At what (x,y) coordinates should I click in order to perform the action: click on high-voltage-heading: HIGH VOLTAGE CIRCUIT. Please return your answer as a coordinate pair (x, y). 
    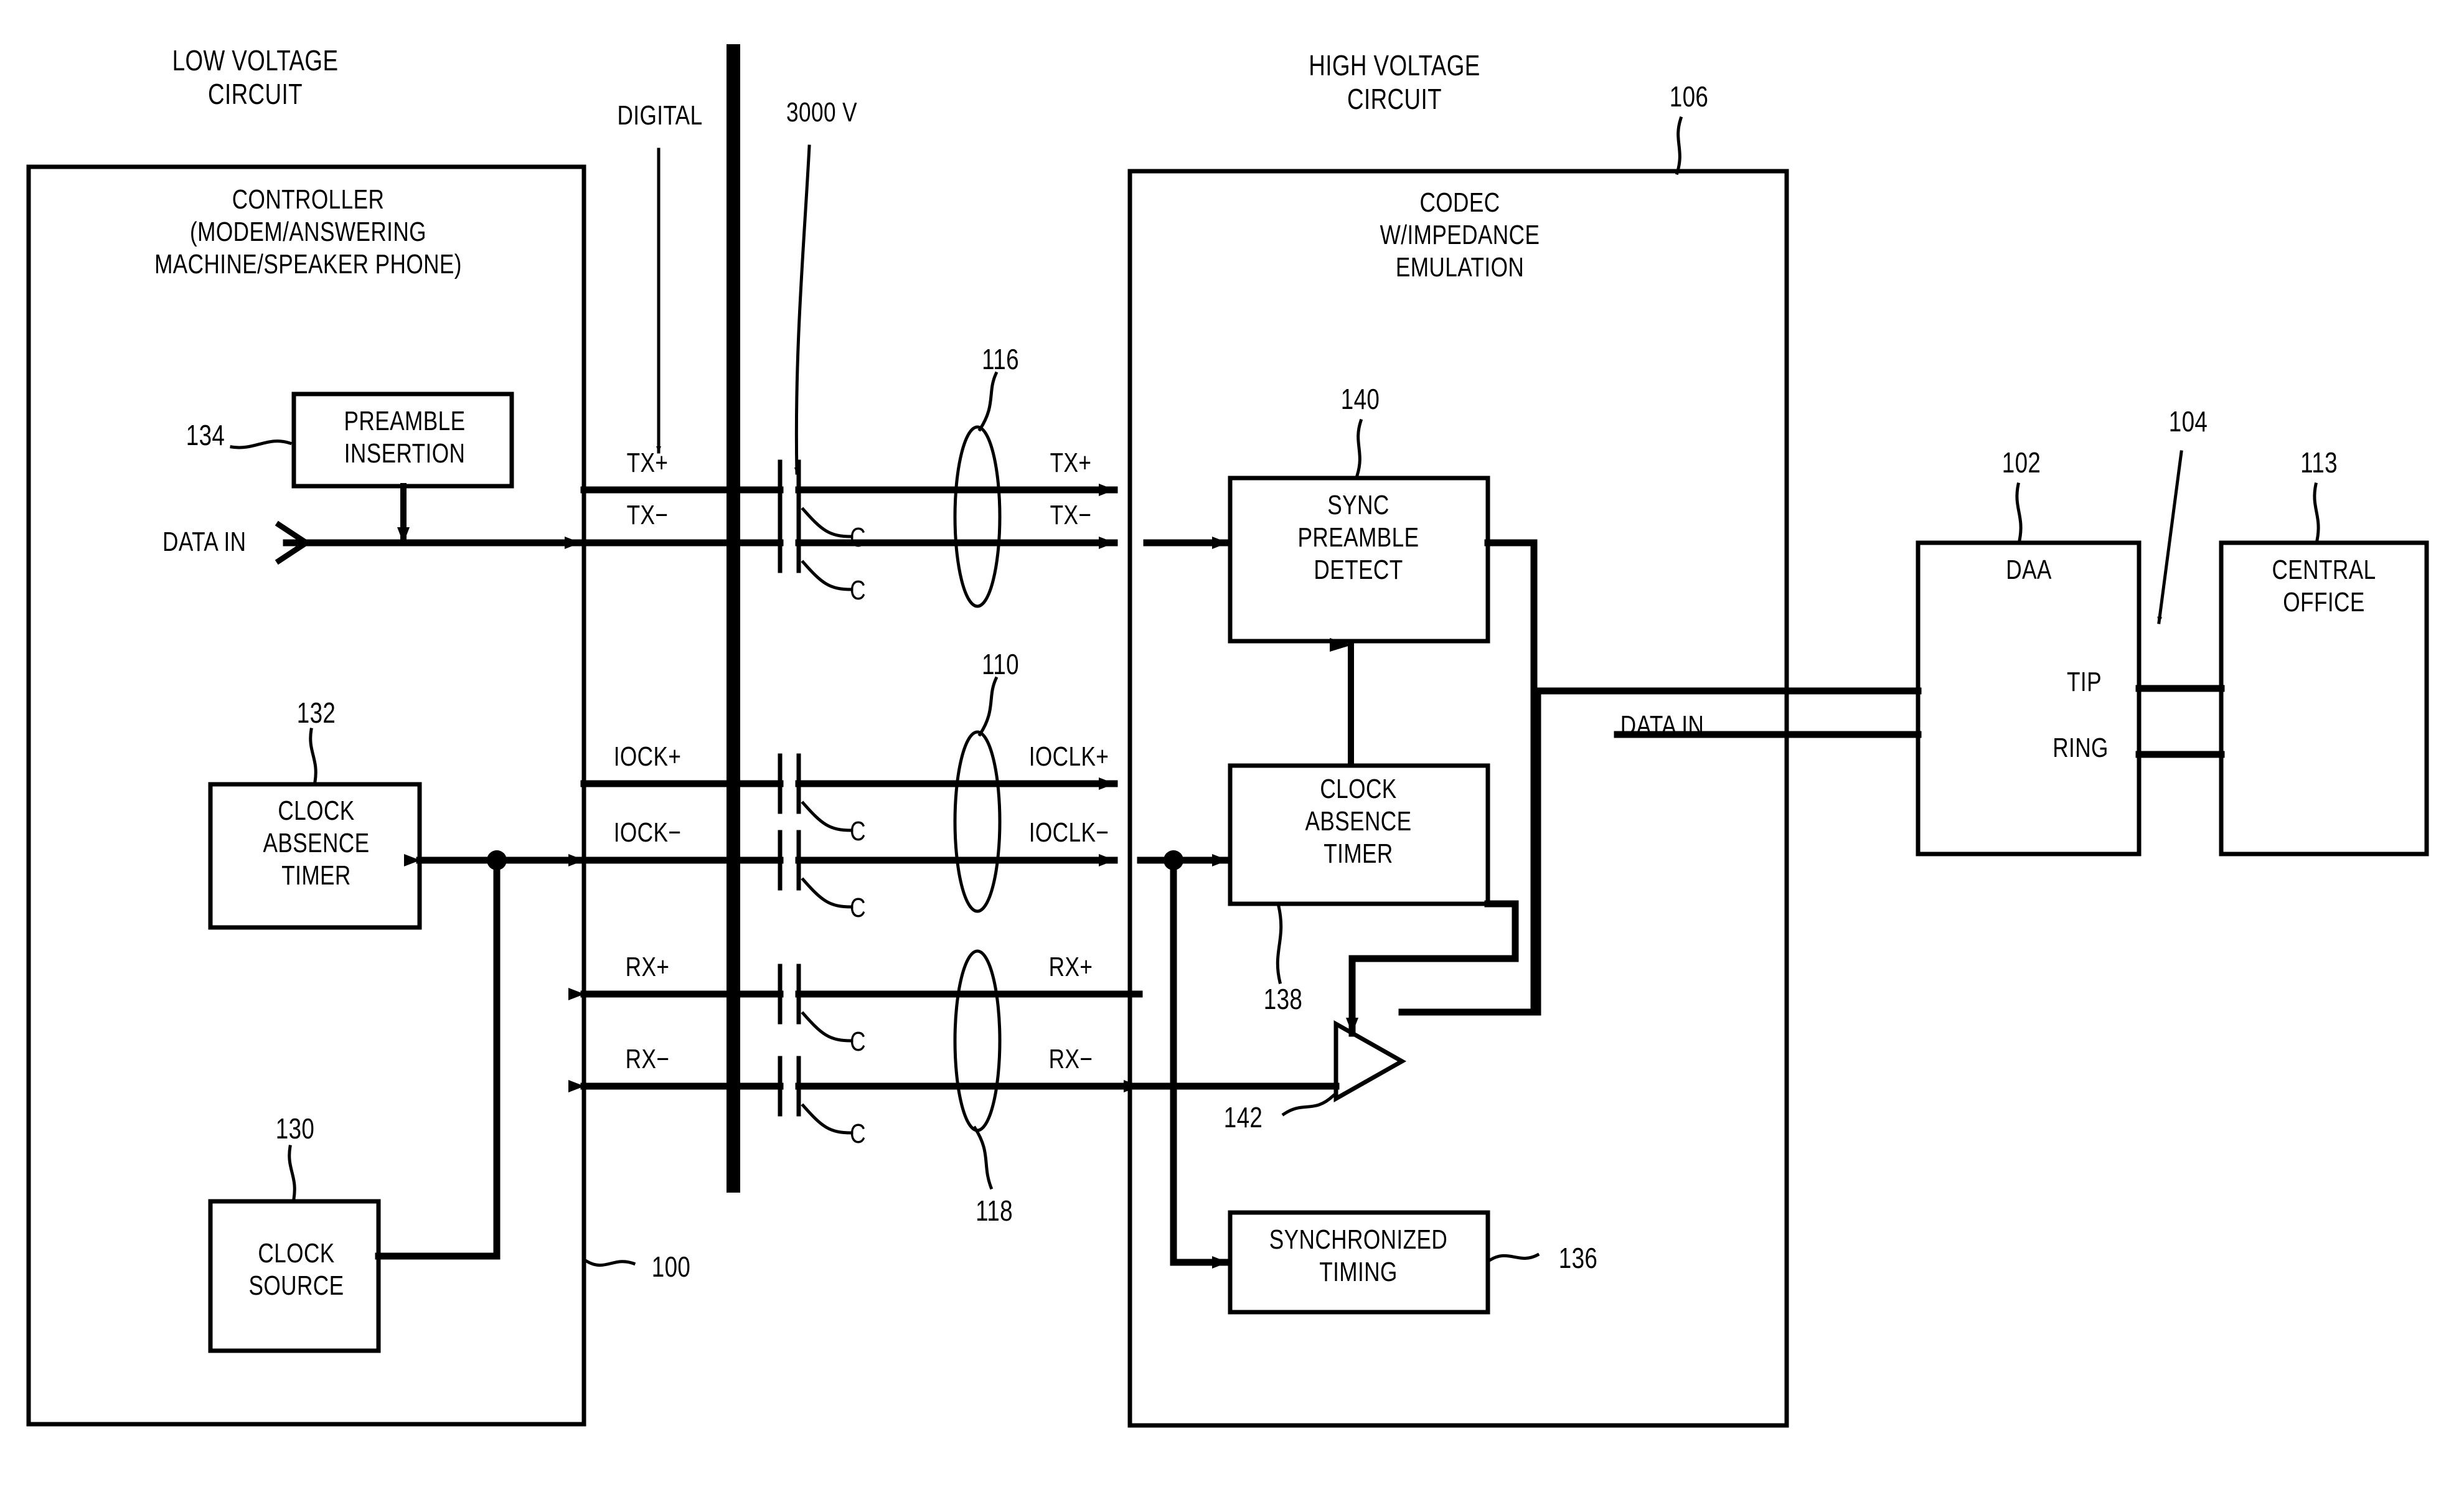
    Looking at the image, I should click on (1394, 82).